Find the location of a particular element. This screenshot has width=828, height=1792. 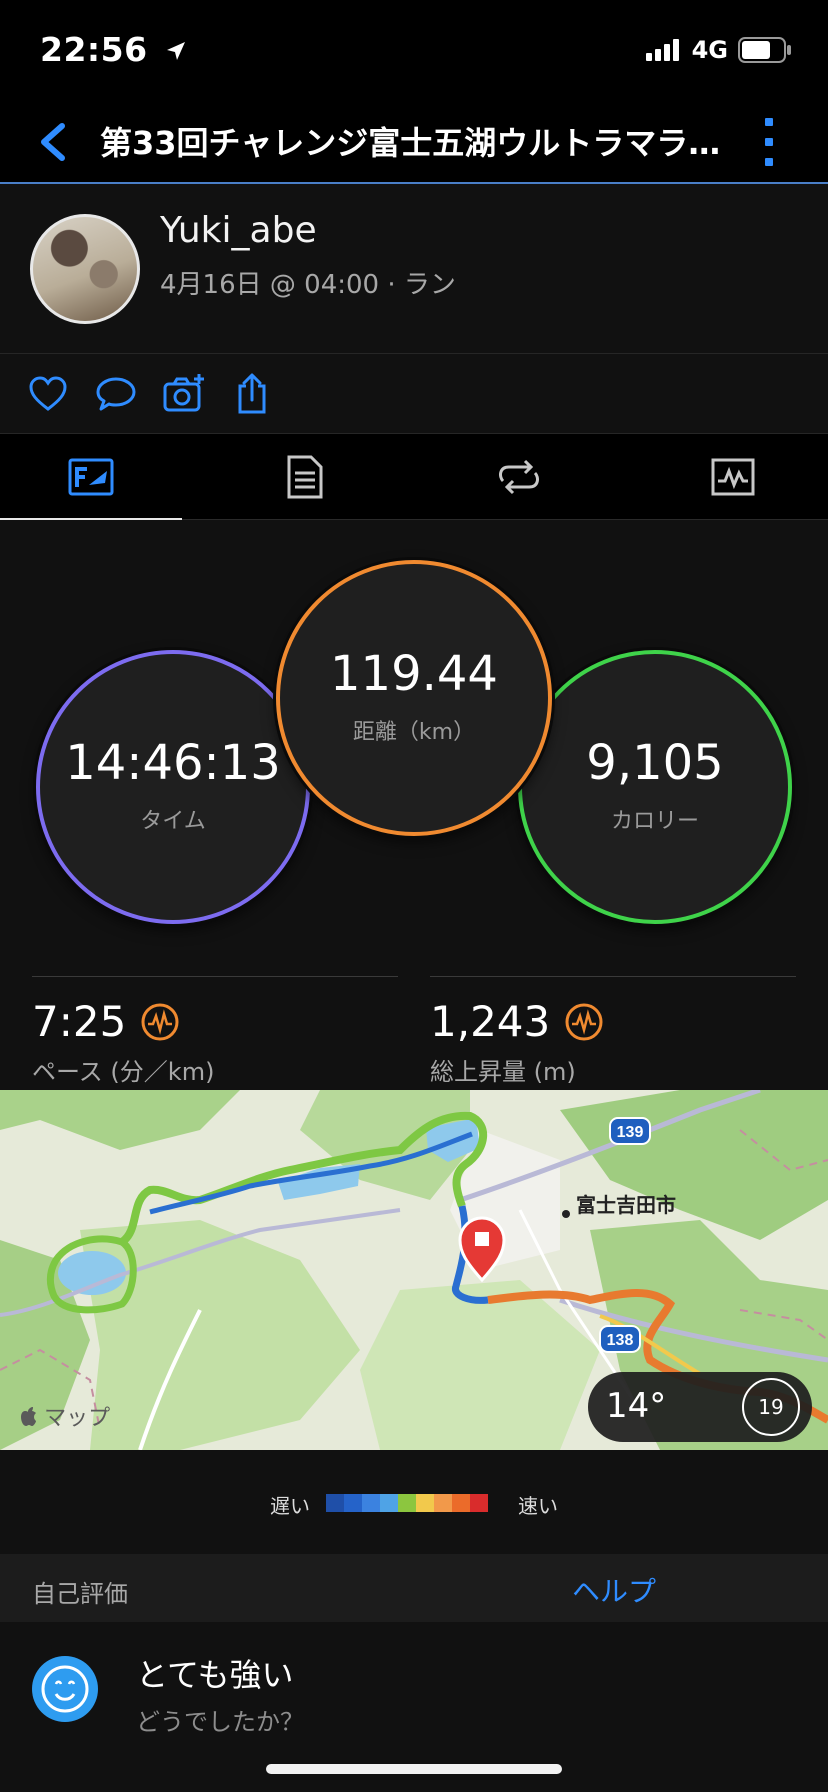

location-arrow-icon is located at coordinates (175, 51).